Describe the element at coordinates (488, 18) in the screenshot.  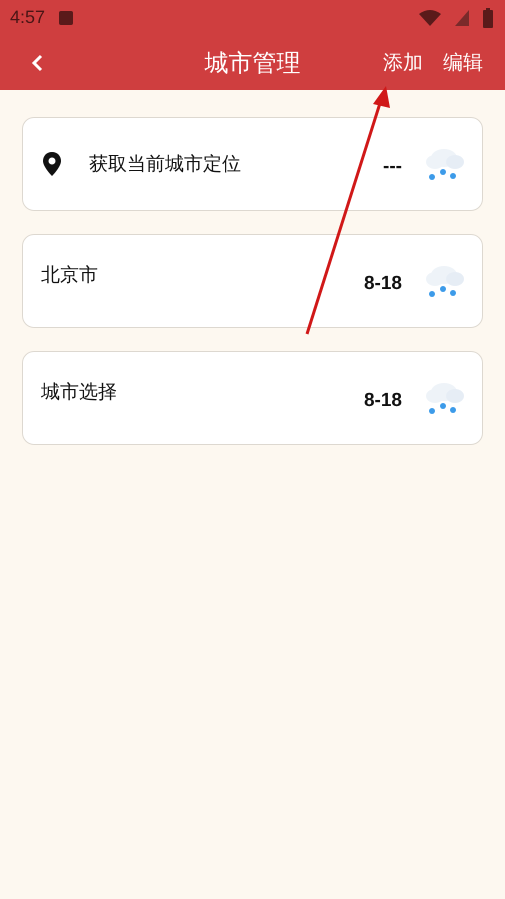
I see `battery-icon` at that location.